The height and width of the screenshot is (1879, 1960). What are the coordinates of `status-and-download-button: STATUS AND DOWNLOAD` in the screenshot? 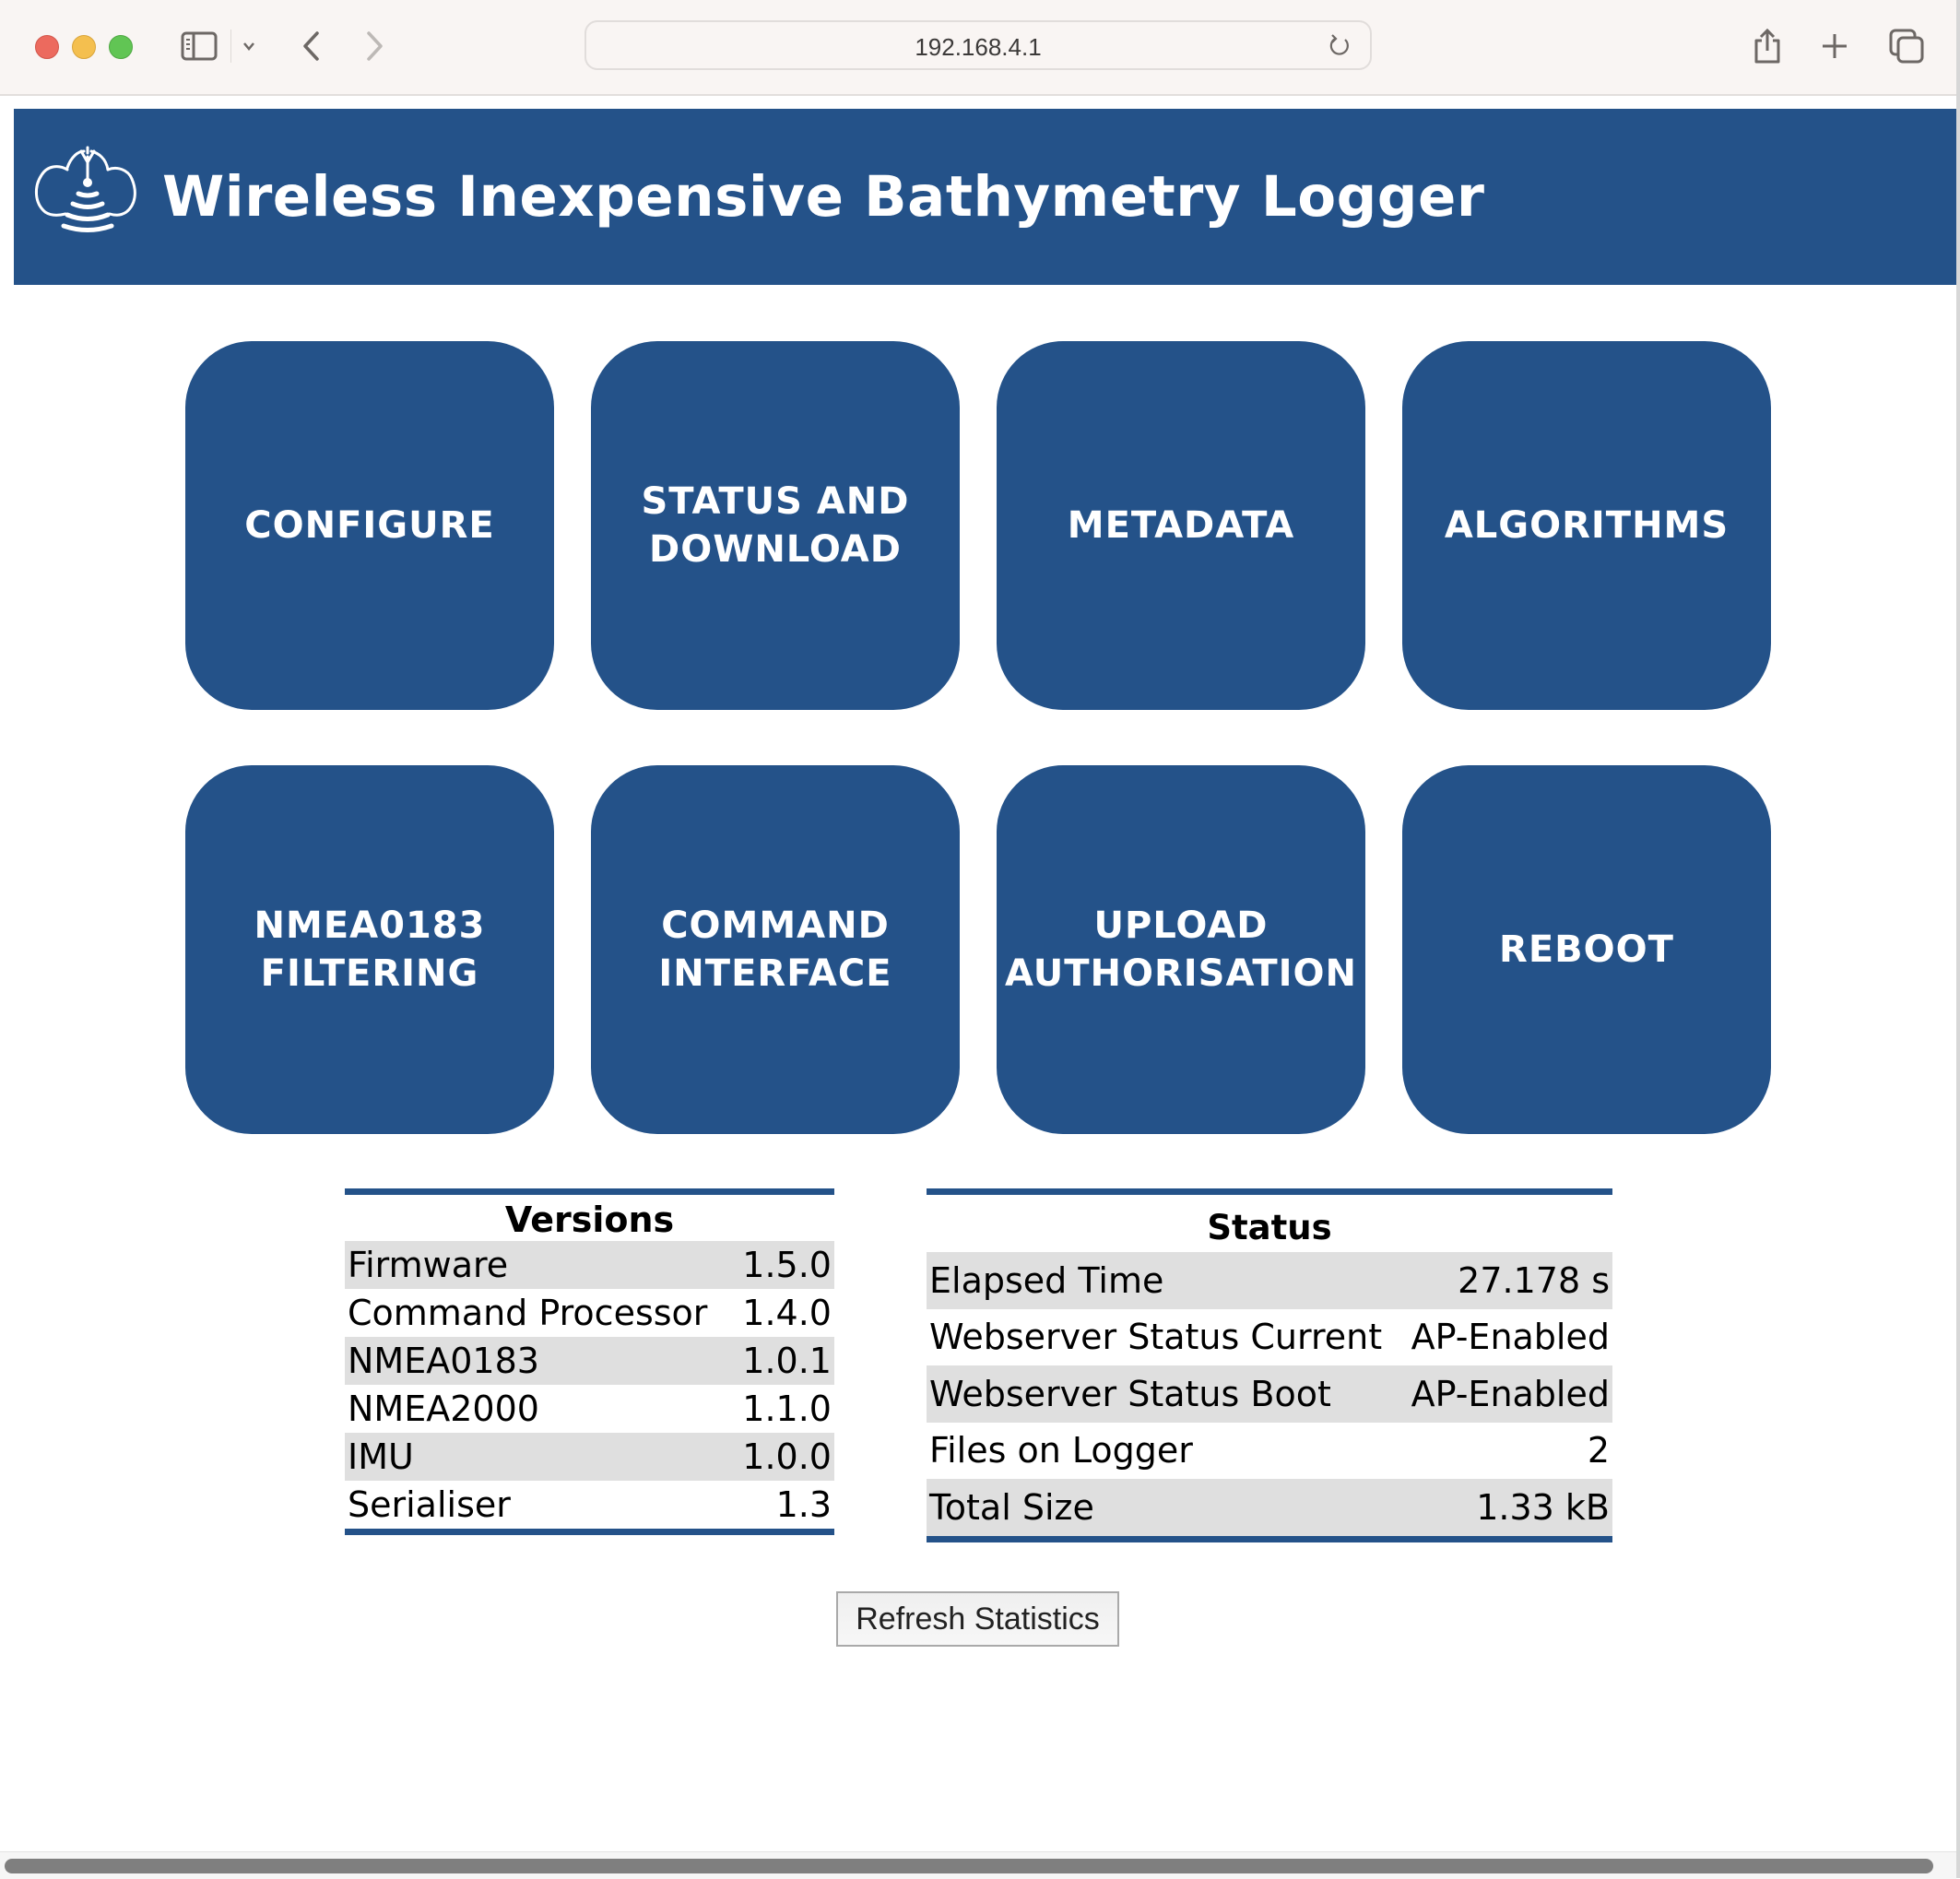 It's located at (775, 525).